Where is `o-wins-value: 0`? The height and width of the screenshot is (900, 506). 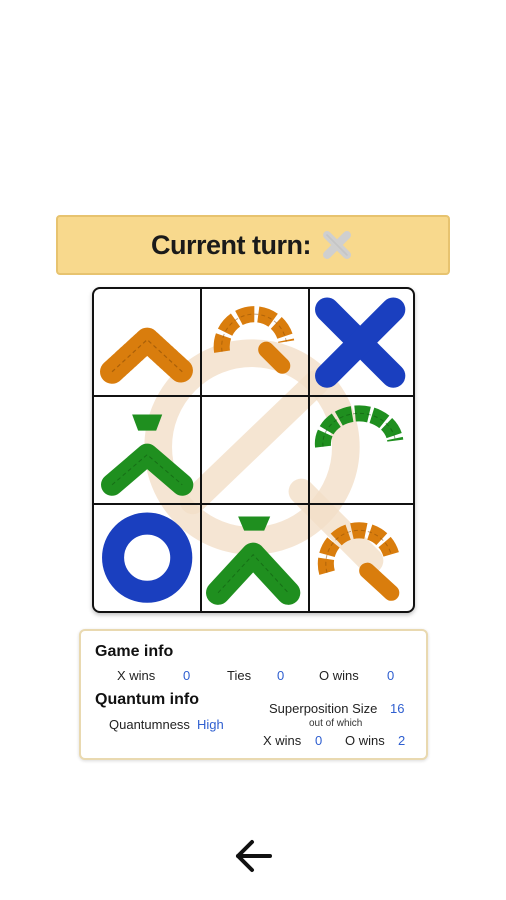
o-wins-value: 0 is located at coordinates (391, 675).